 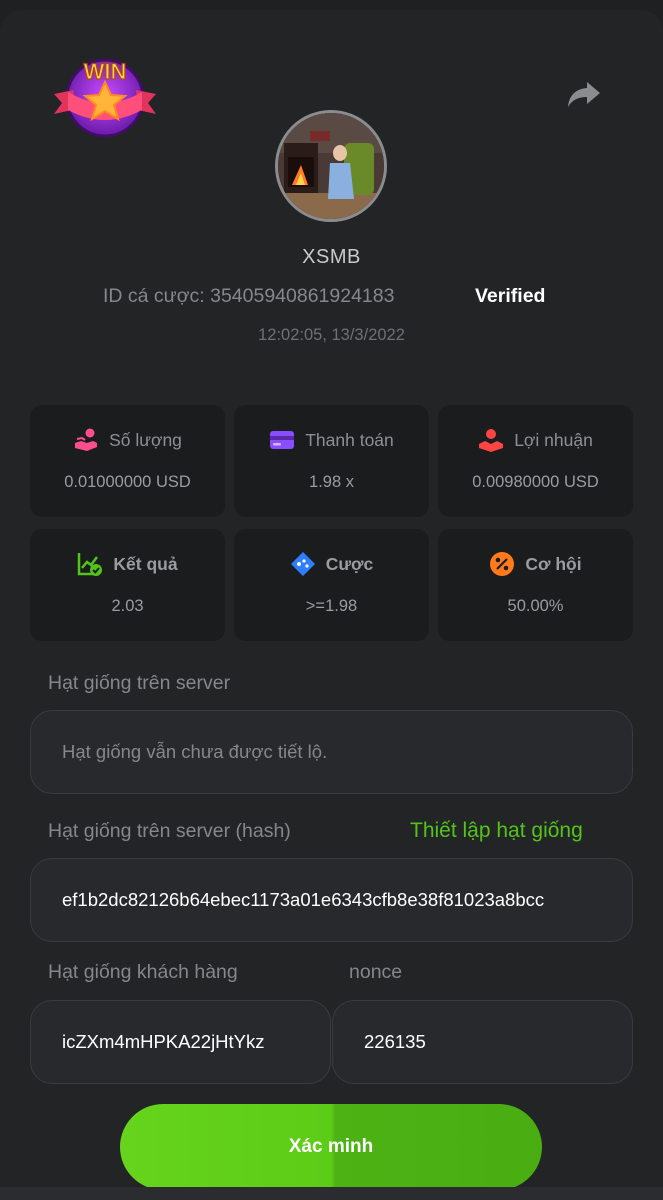 I want to click on orange-percent-icon, so click(x=502, y=564).